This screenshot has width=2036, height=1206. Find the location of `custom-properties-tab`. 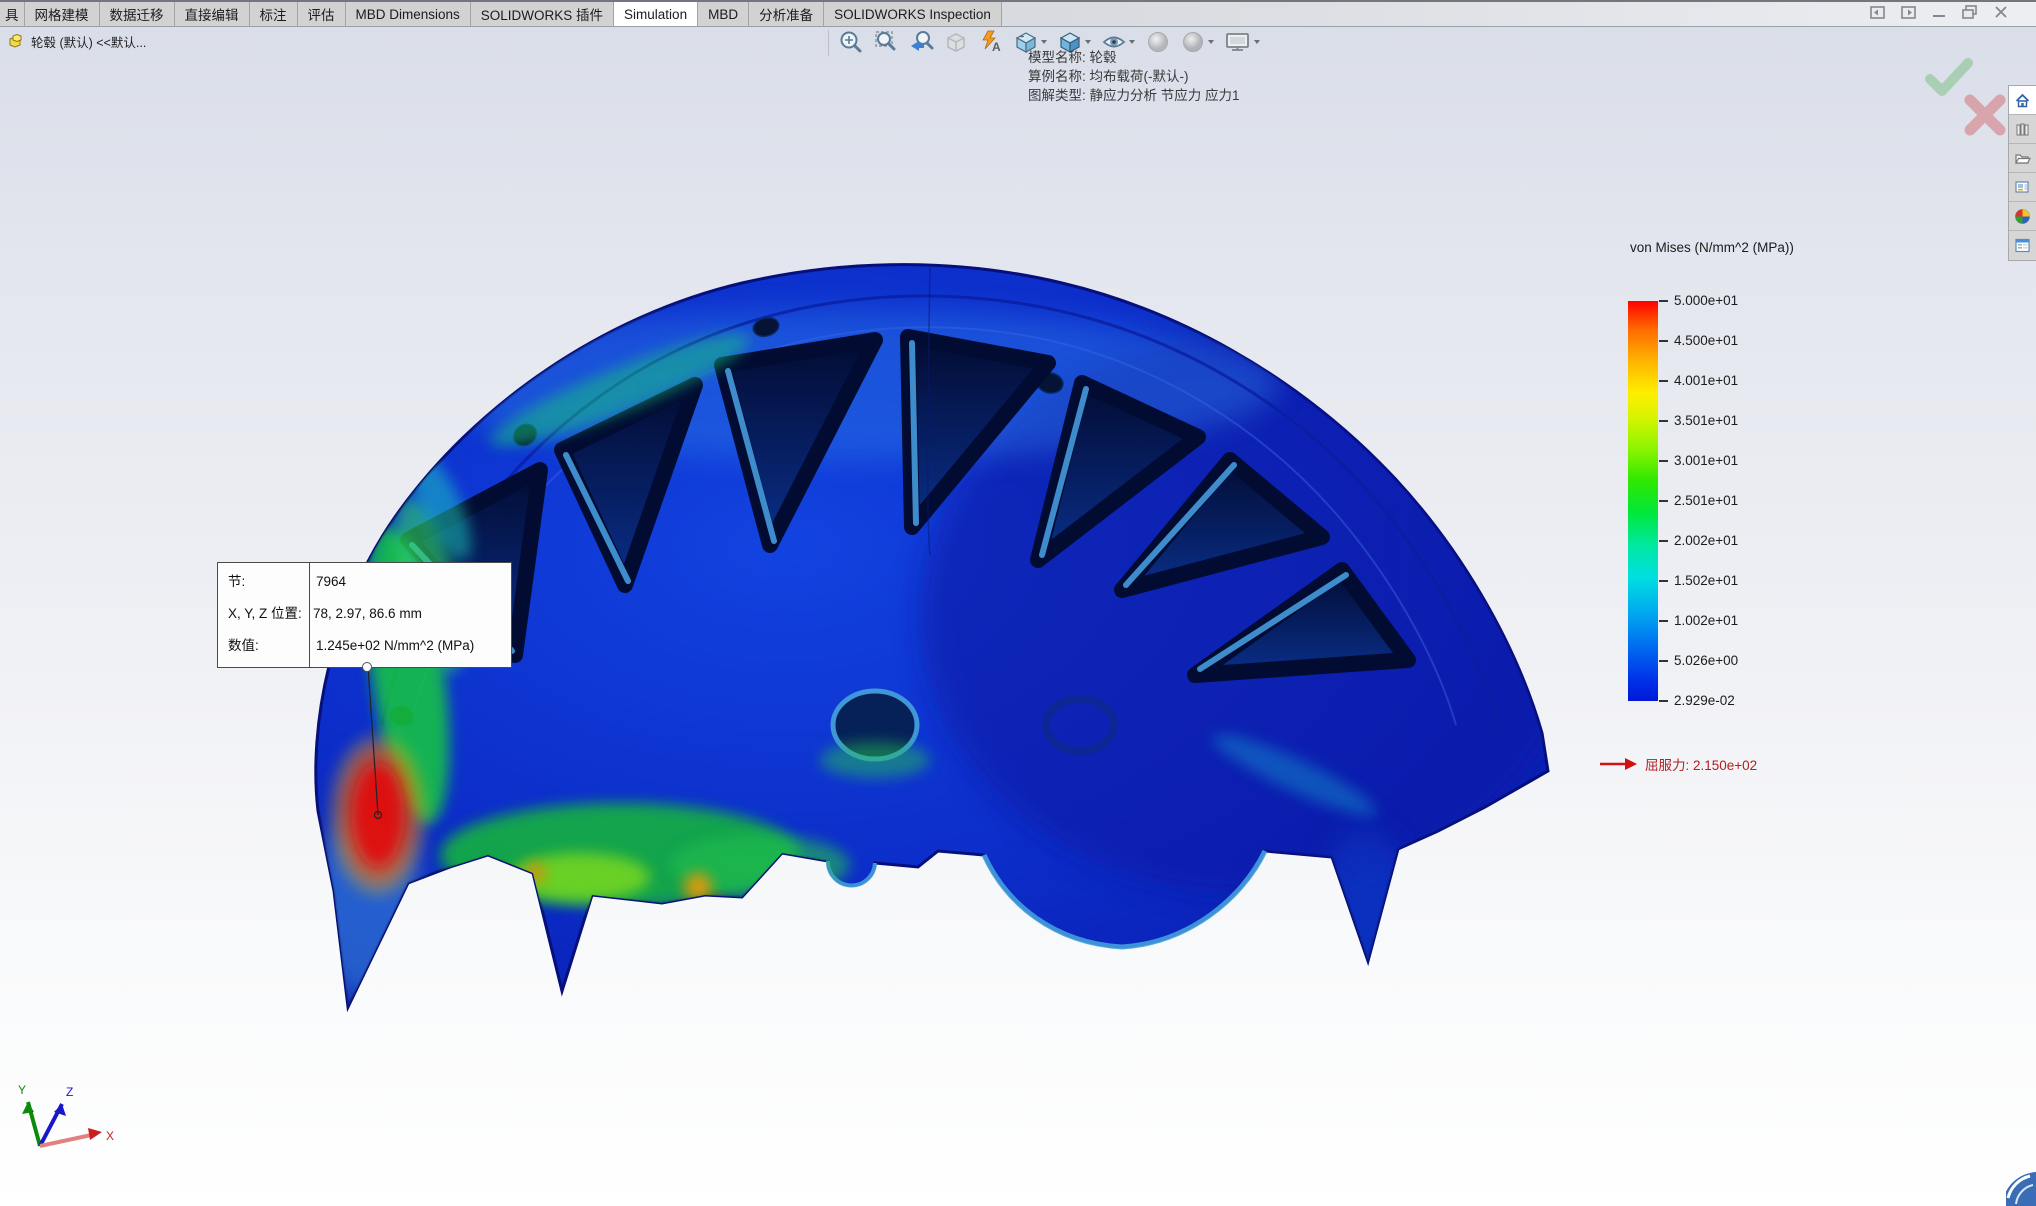

custom-properties-tab is located at coordinates (2022, 245).